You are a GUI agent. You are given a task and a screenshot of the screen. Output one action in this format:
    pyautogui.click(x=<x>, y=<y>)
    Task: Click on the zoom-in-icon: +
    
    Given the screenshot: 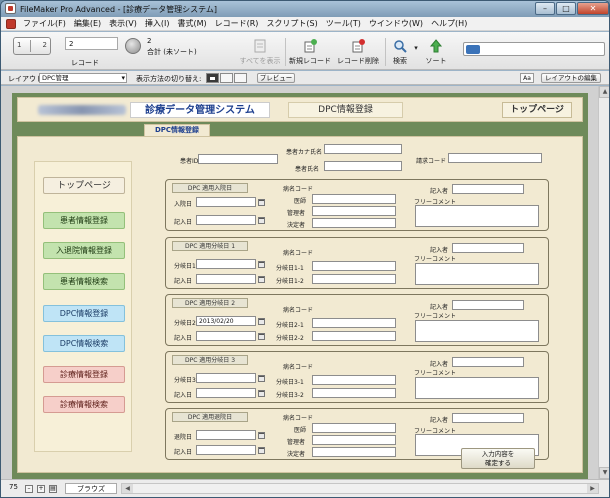 What is the action you would take?
    pyautogui.click(x=41, y=489)
    